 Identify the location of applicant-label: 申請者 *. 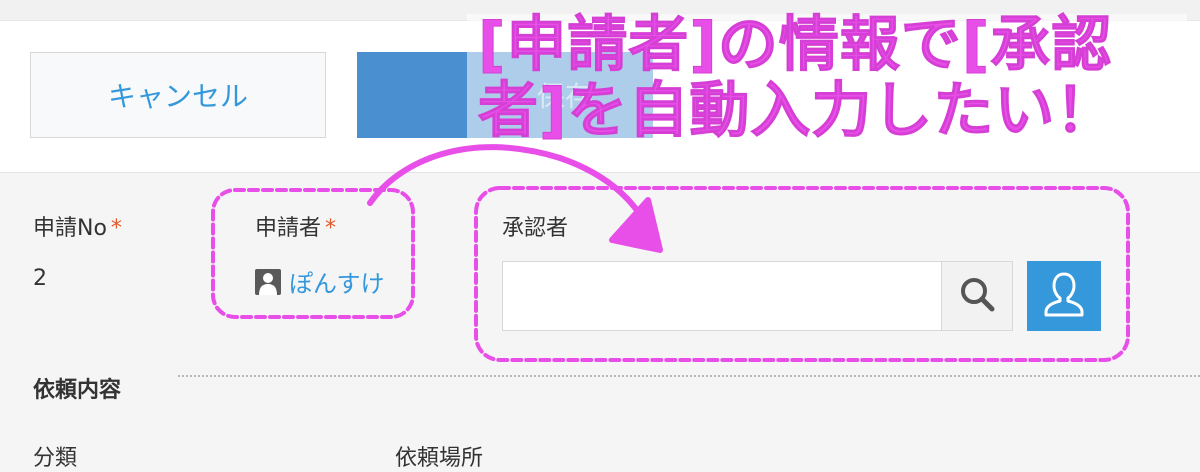
(295, 226).